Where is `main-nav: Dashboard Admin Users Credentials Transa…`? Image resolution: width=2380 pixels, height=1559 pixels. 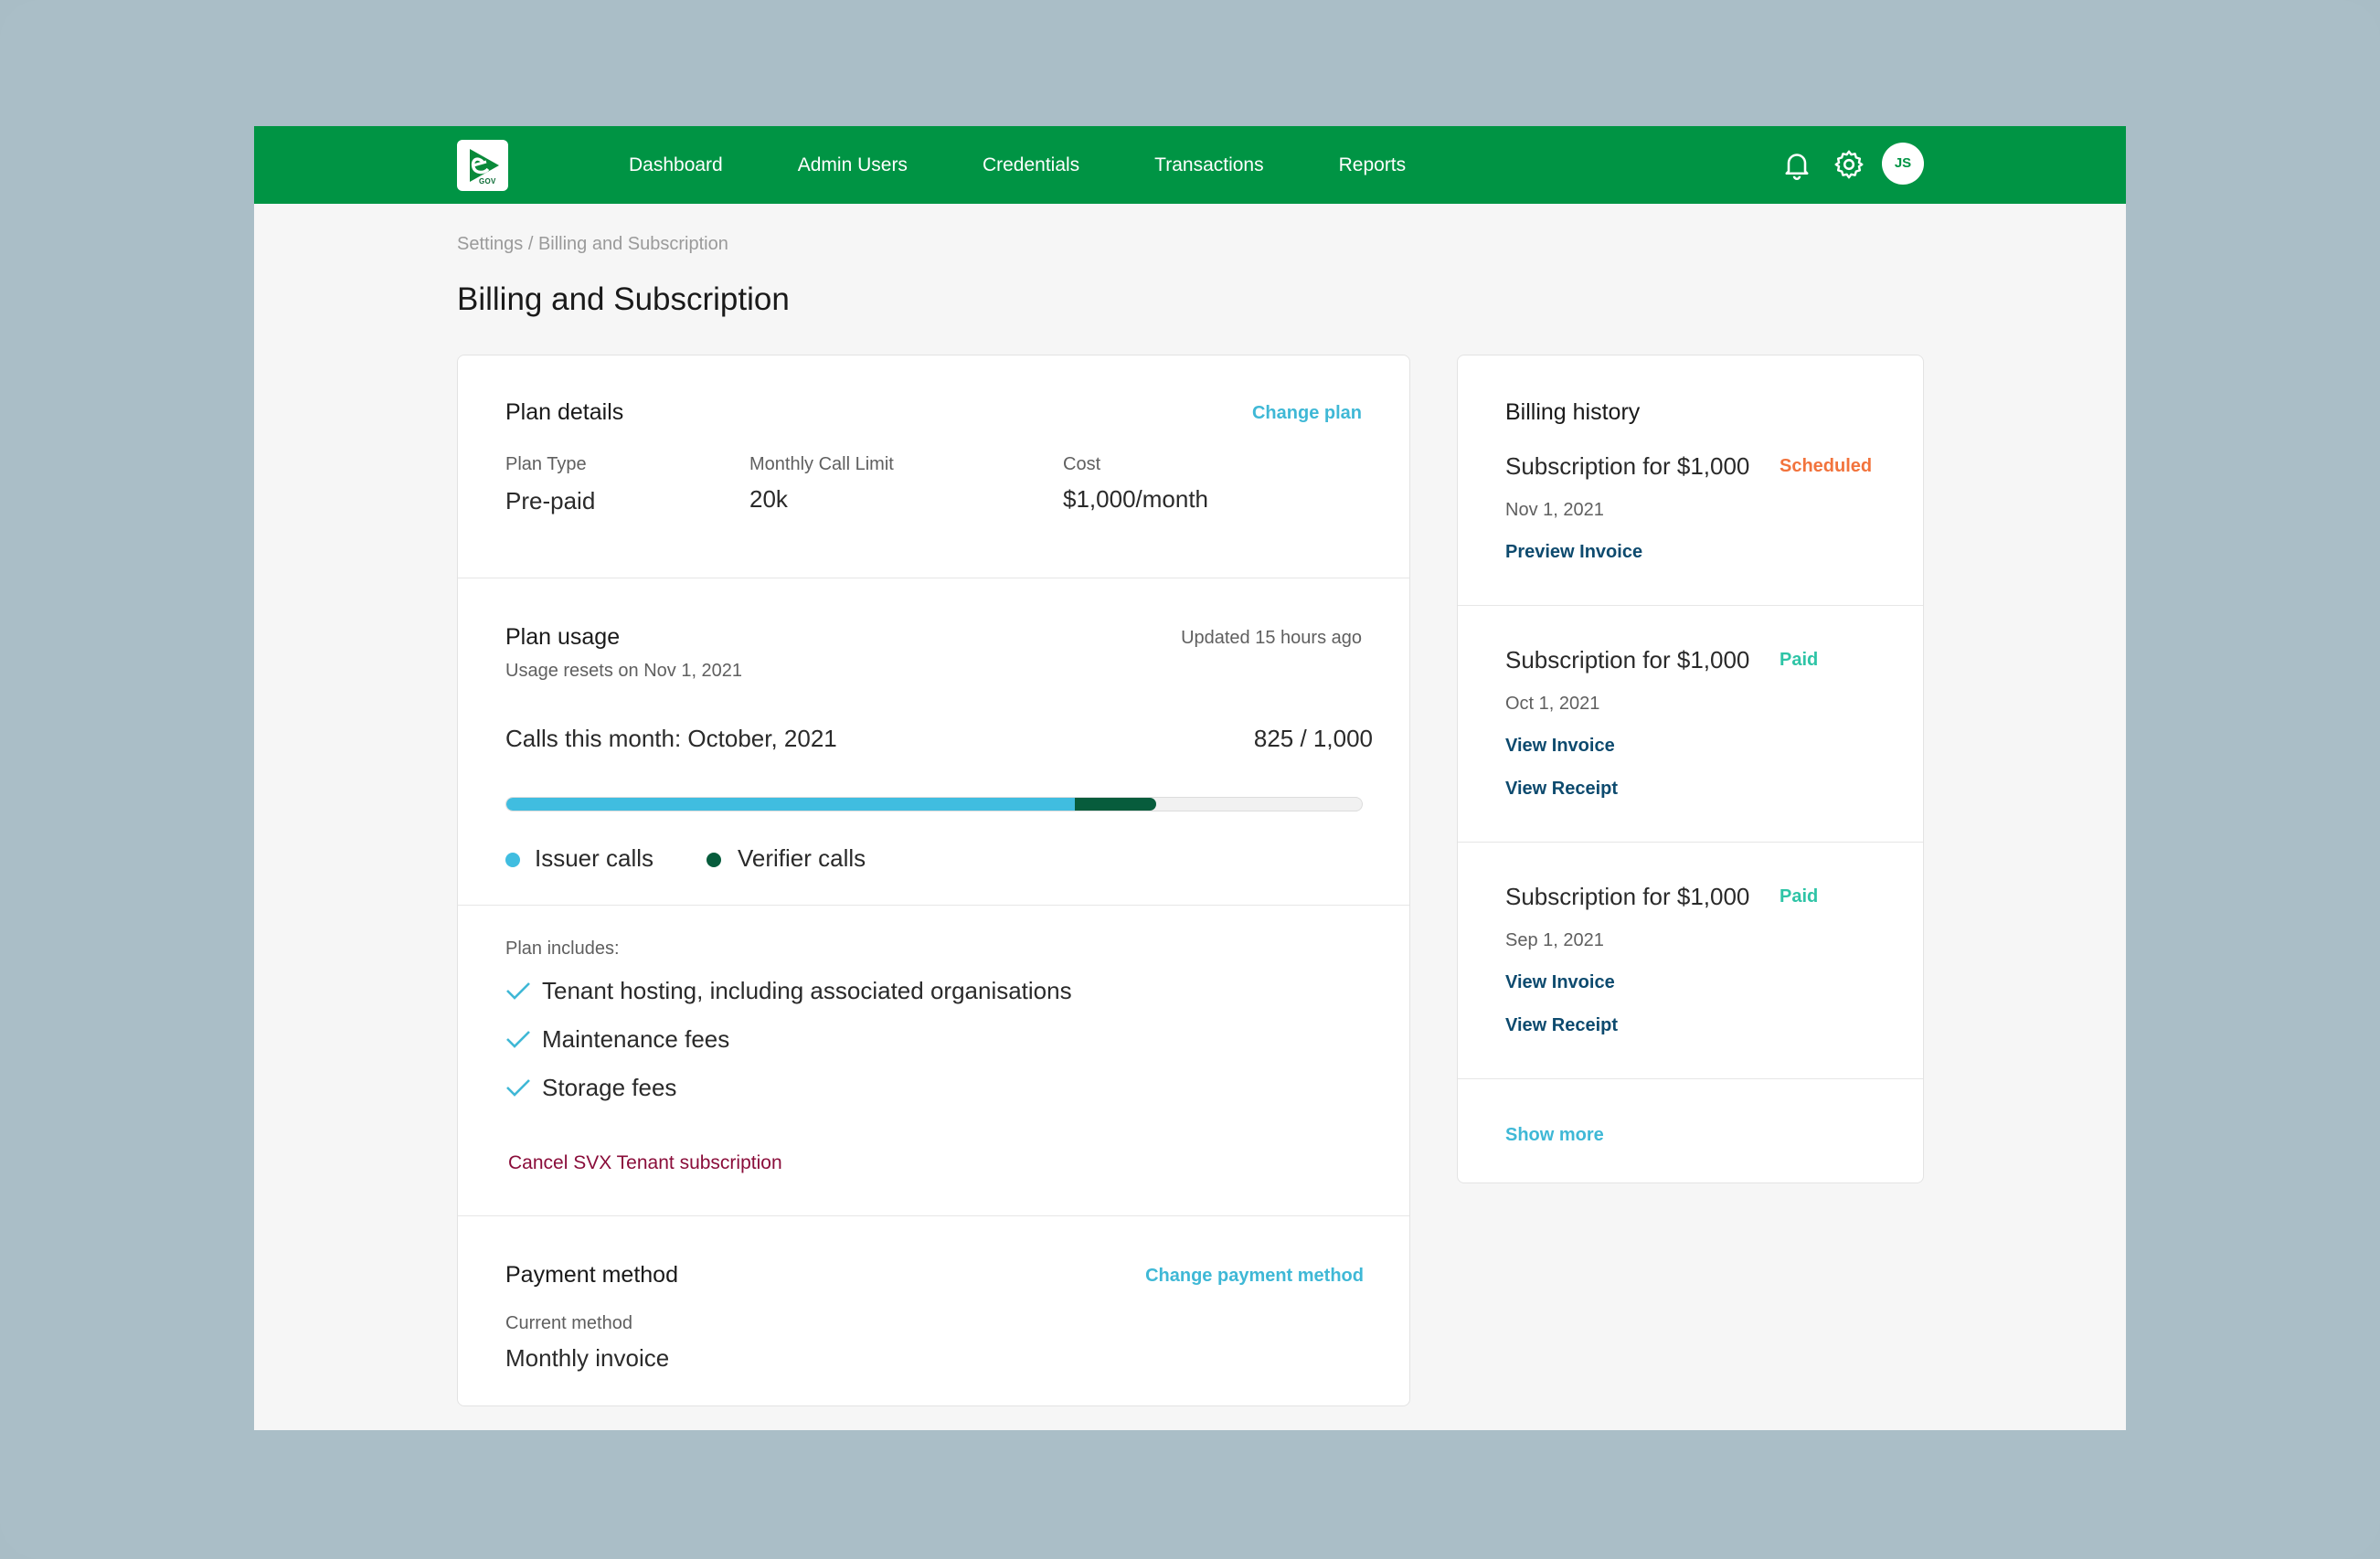 main-nav: Dashboard Admin Users Credentials Transa… is located at coordinates (1055, 165).